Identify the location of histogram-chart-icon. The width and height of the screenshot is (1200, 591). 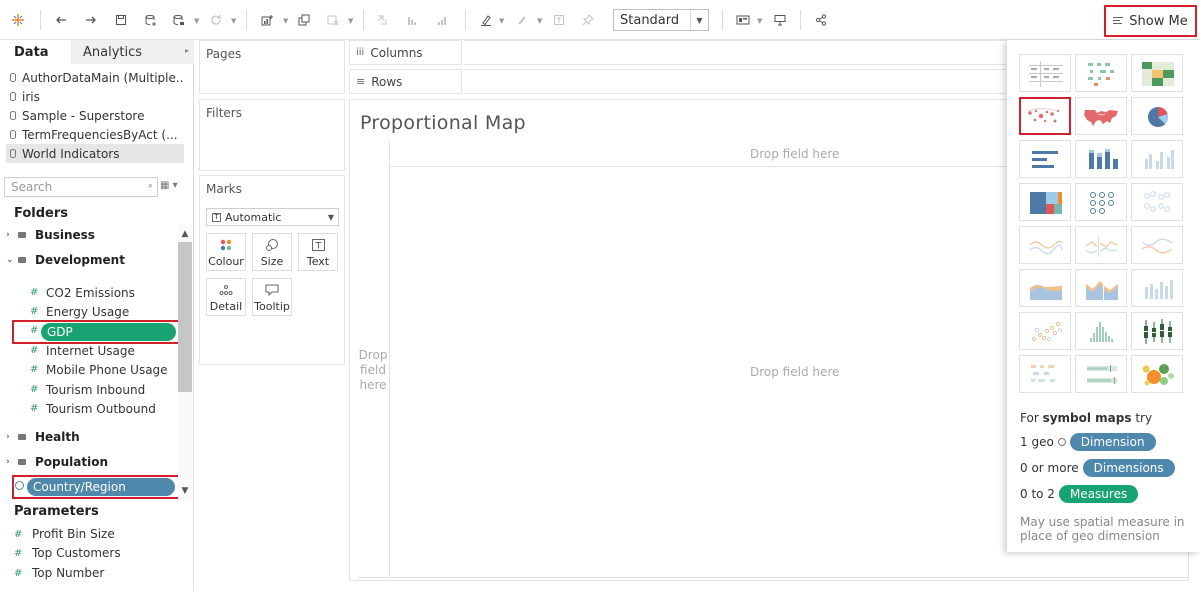
(1101, 331).